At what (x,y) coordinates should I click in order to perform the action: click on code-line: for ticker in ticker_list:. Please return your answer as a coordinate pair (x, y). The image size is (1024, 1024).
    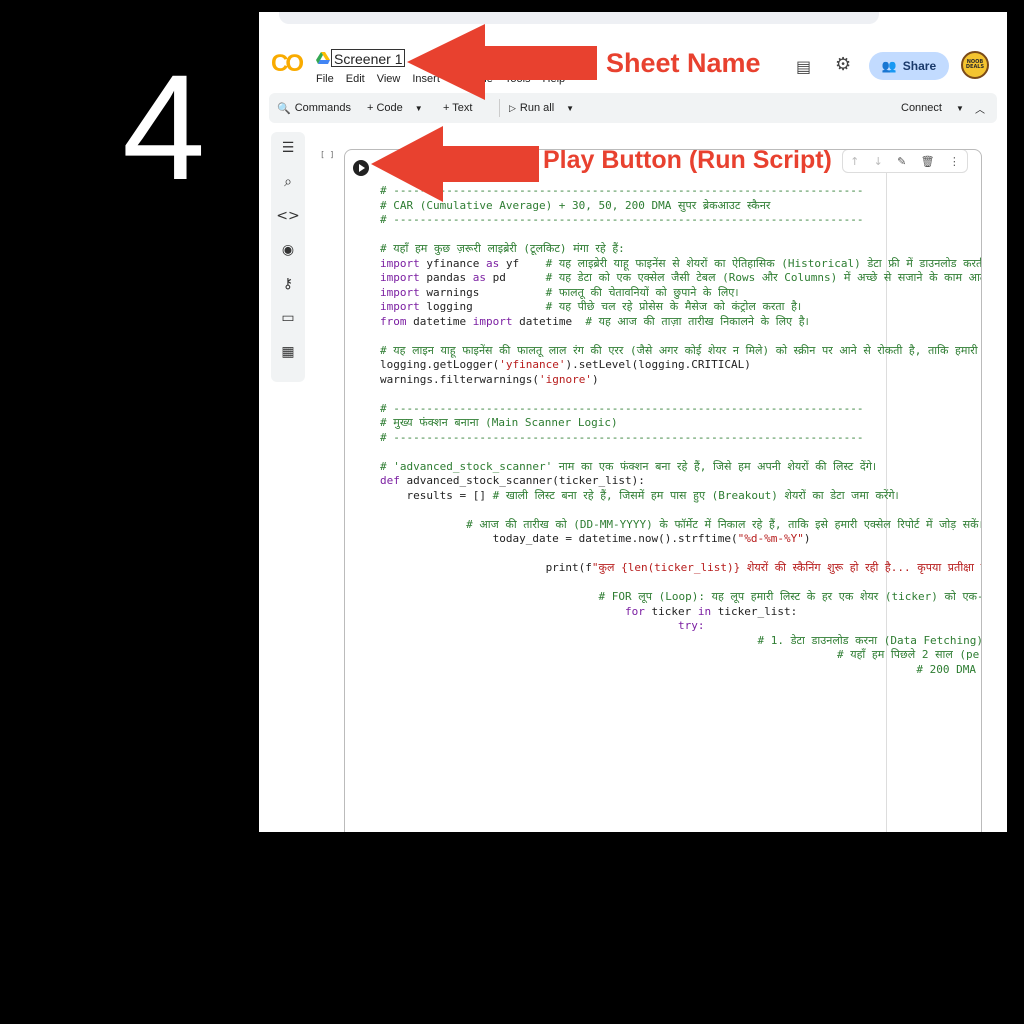
    Looking at the image, I should click on (711, 611).